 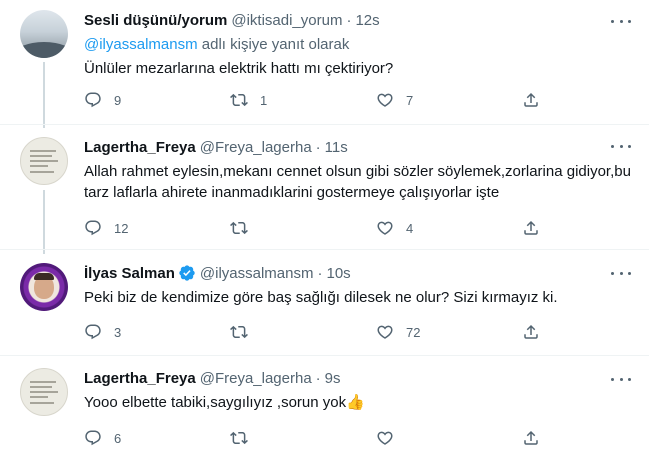 I want to click on timestamp: 9s, so click(x=333, y=378).